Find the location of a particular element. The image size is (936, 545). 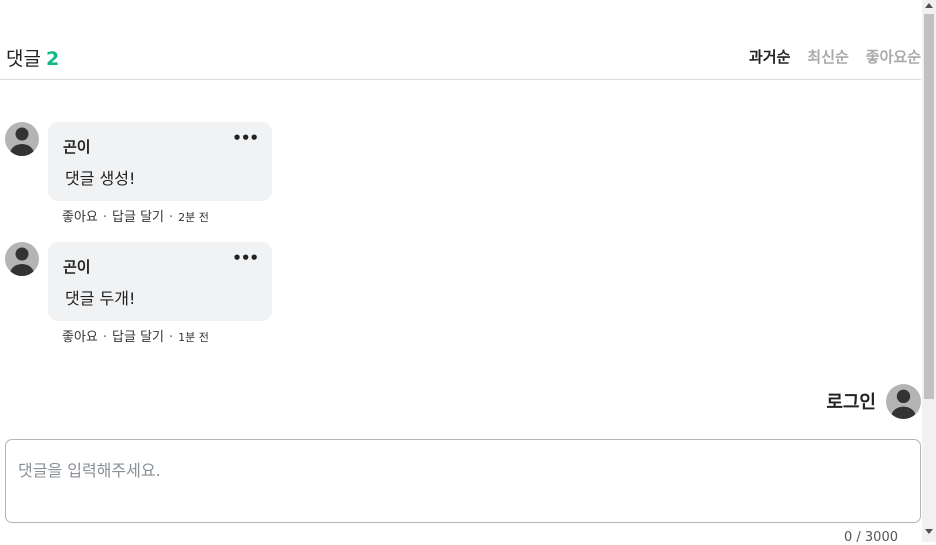

comment-time: 1분 전 is located at coordinates (193, 337).